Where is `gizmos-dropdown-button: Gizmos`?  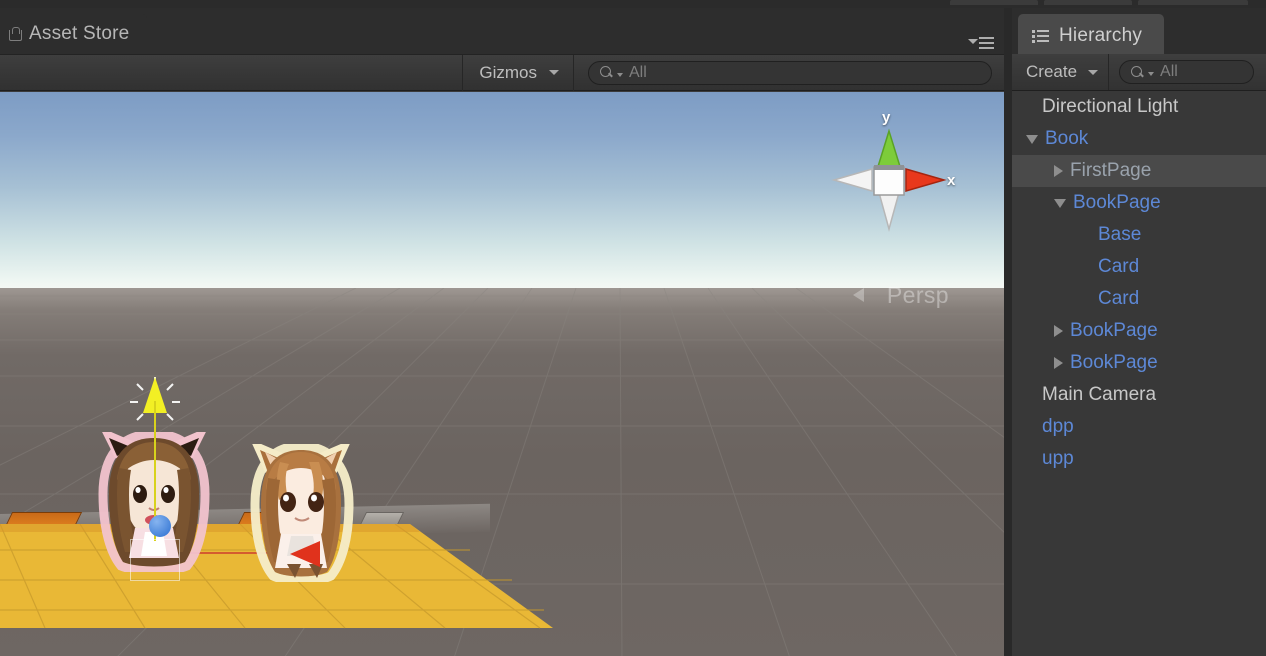
gizmos-dropdown-button: Gizmos is located at coordinates (518, 72).